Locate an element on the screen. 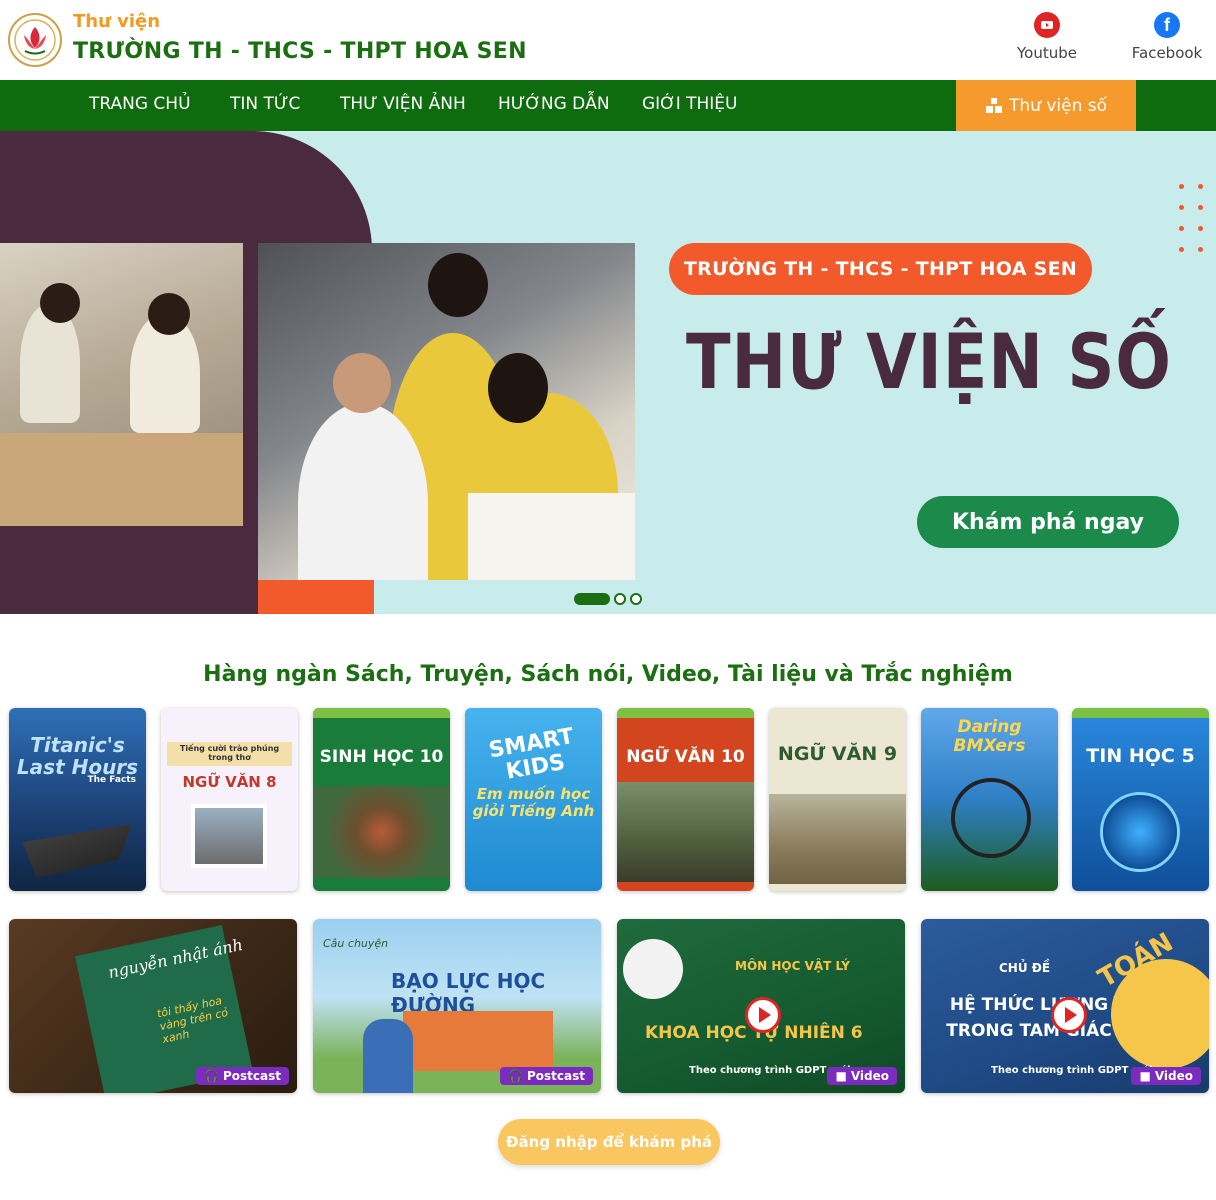 Image resolution: width=1216 pixels, height=1200 pixels. book-title: Daring BMXers is located at coordinates (989, 736).